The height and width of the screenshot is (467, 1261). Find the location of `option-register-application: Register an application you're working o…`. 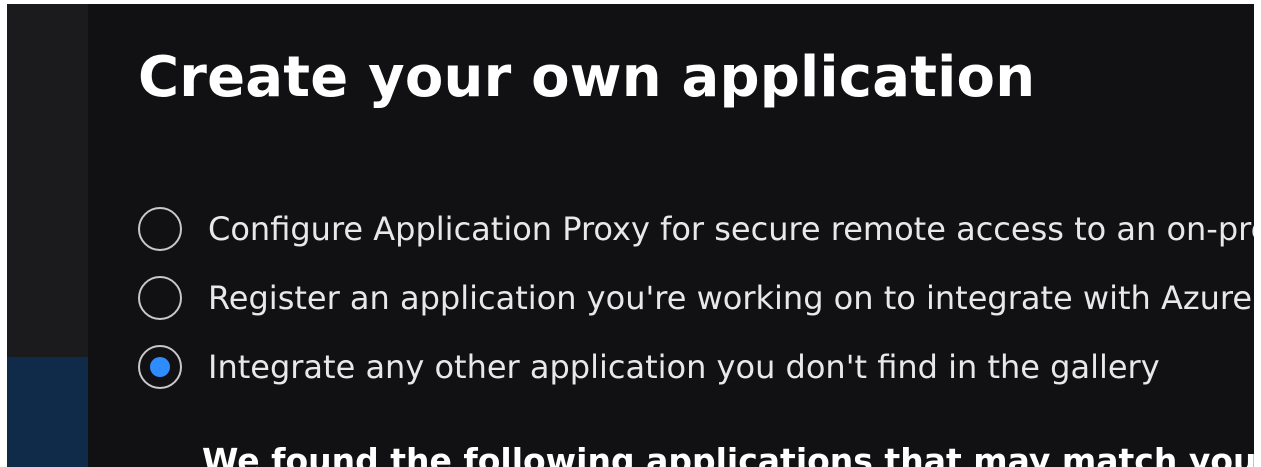

option-register-application: Register an application you're working o… is located at coordinates (696, 297).